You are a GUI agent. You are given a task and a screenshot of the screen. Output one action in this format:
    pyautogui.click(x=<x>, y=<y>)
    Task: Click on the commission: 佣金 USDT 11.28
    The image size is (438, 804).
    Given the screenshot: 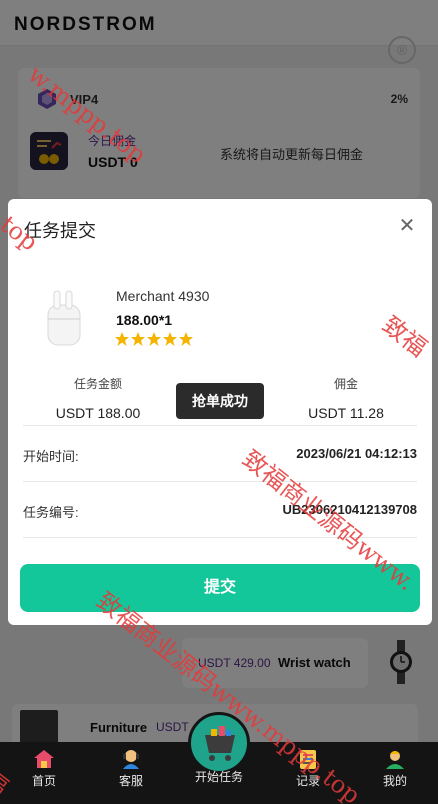 What is the action you would take?
    pyautogui.click(x=346, y=398)
    